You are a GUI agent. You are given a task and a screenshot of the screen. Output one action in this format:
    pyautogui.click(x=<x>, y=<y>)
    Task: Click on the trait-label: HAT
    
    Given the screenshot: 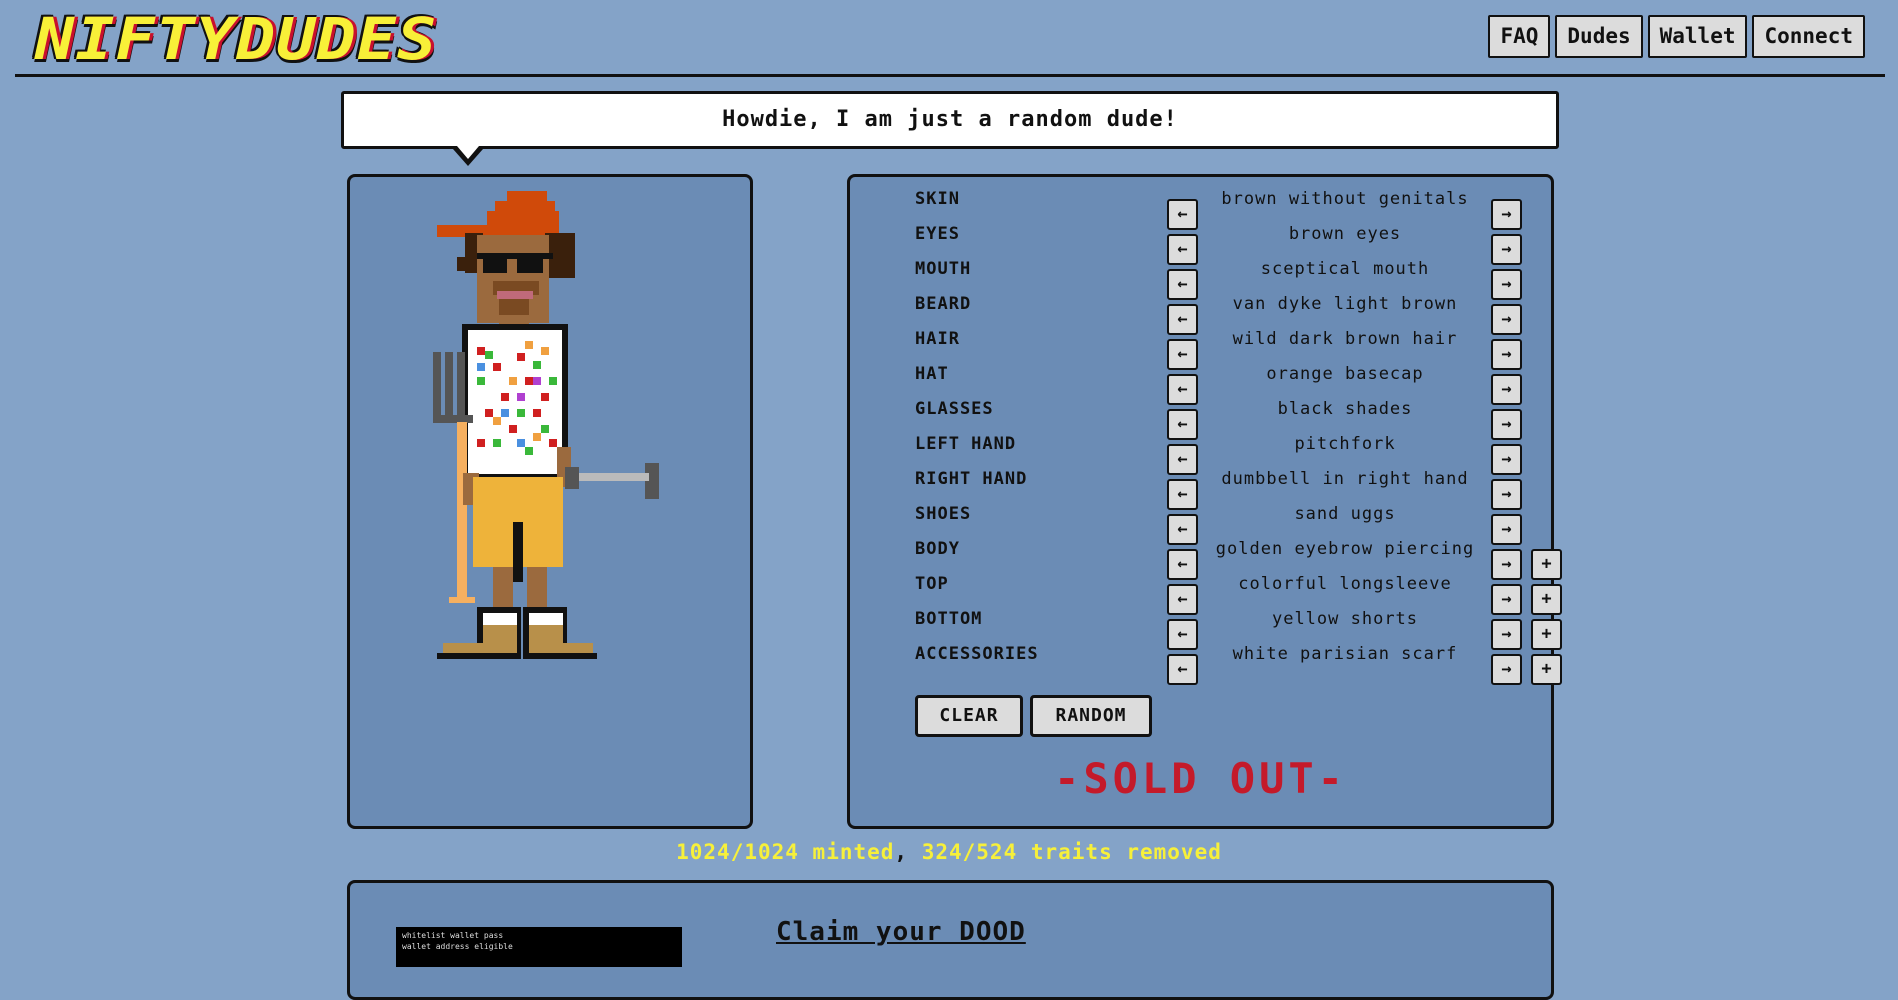 What is the action you would take?
    pyautogui.click(x=932, y=374)
    